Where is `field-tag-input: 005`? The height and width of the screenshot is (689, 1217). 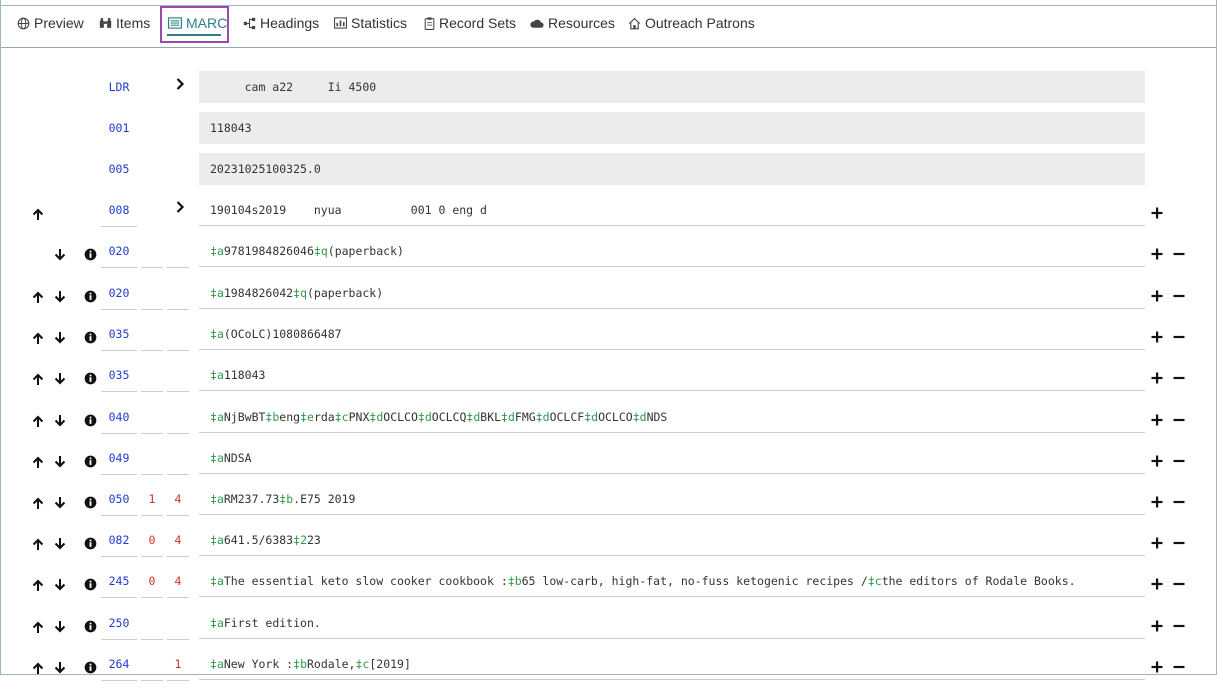 field-tag-input: 005 is located at coordinates (119, 169).